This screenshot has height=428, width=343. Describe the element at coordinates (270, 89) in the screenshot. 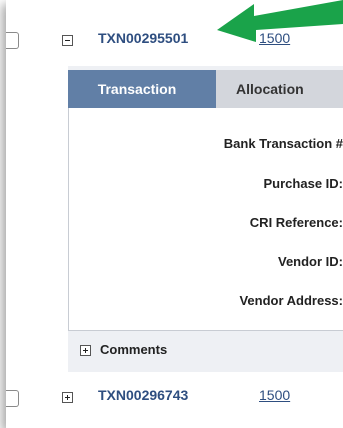

I see `tab-allocation-label: Allocation` at that location.